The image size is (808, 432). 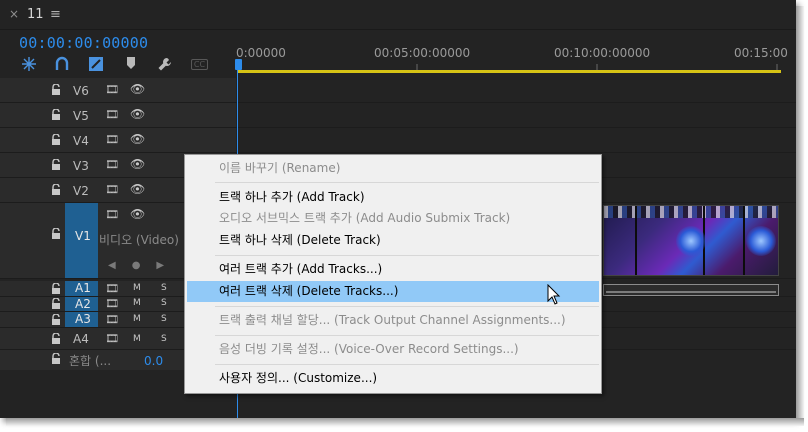 I want to click on menu-item-add-track: 트랙 하나 추가 (Add Track), so click(x=393, y=197).